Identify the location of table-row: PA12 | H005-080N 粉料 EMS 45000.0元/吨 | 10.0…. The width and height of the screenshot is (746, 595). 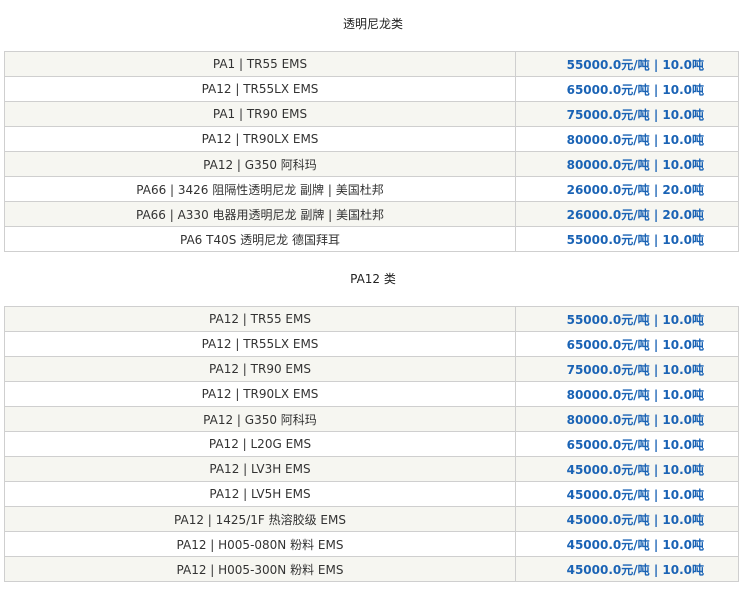
(371, 544).